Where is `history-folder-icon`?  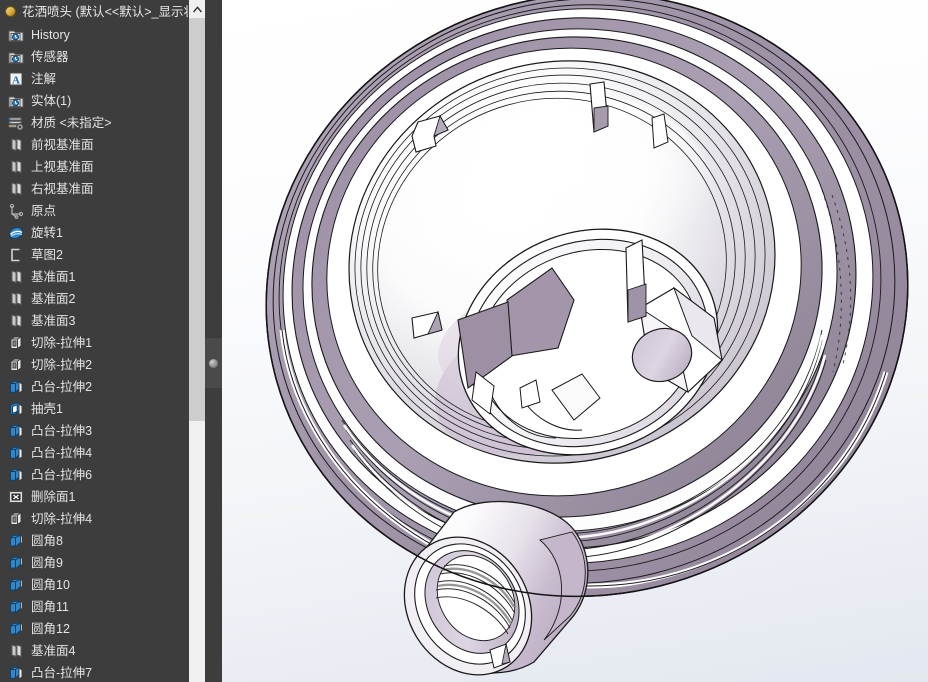
history-folder-icon is located at coordinates (16, 35).